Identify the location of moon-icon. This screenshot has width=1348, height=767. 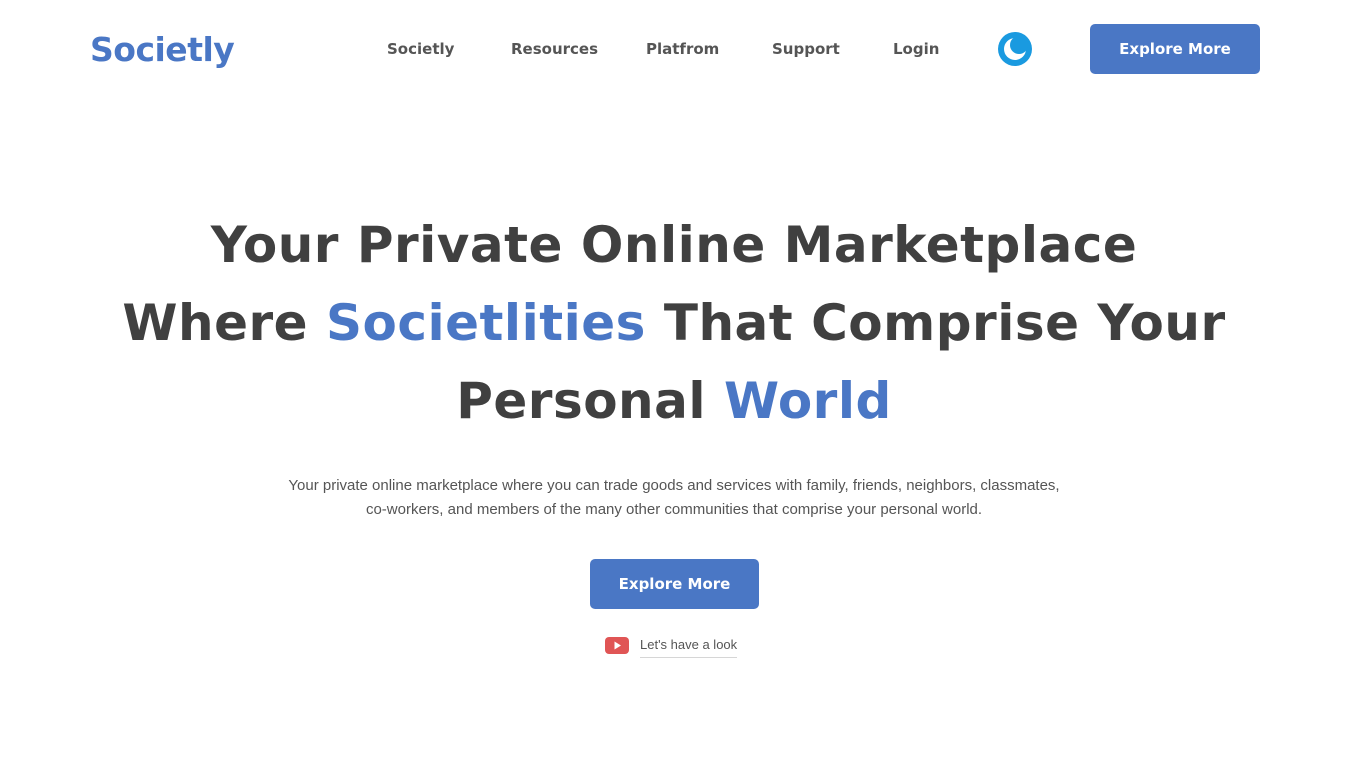
(1016, 48).